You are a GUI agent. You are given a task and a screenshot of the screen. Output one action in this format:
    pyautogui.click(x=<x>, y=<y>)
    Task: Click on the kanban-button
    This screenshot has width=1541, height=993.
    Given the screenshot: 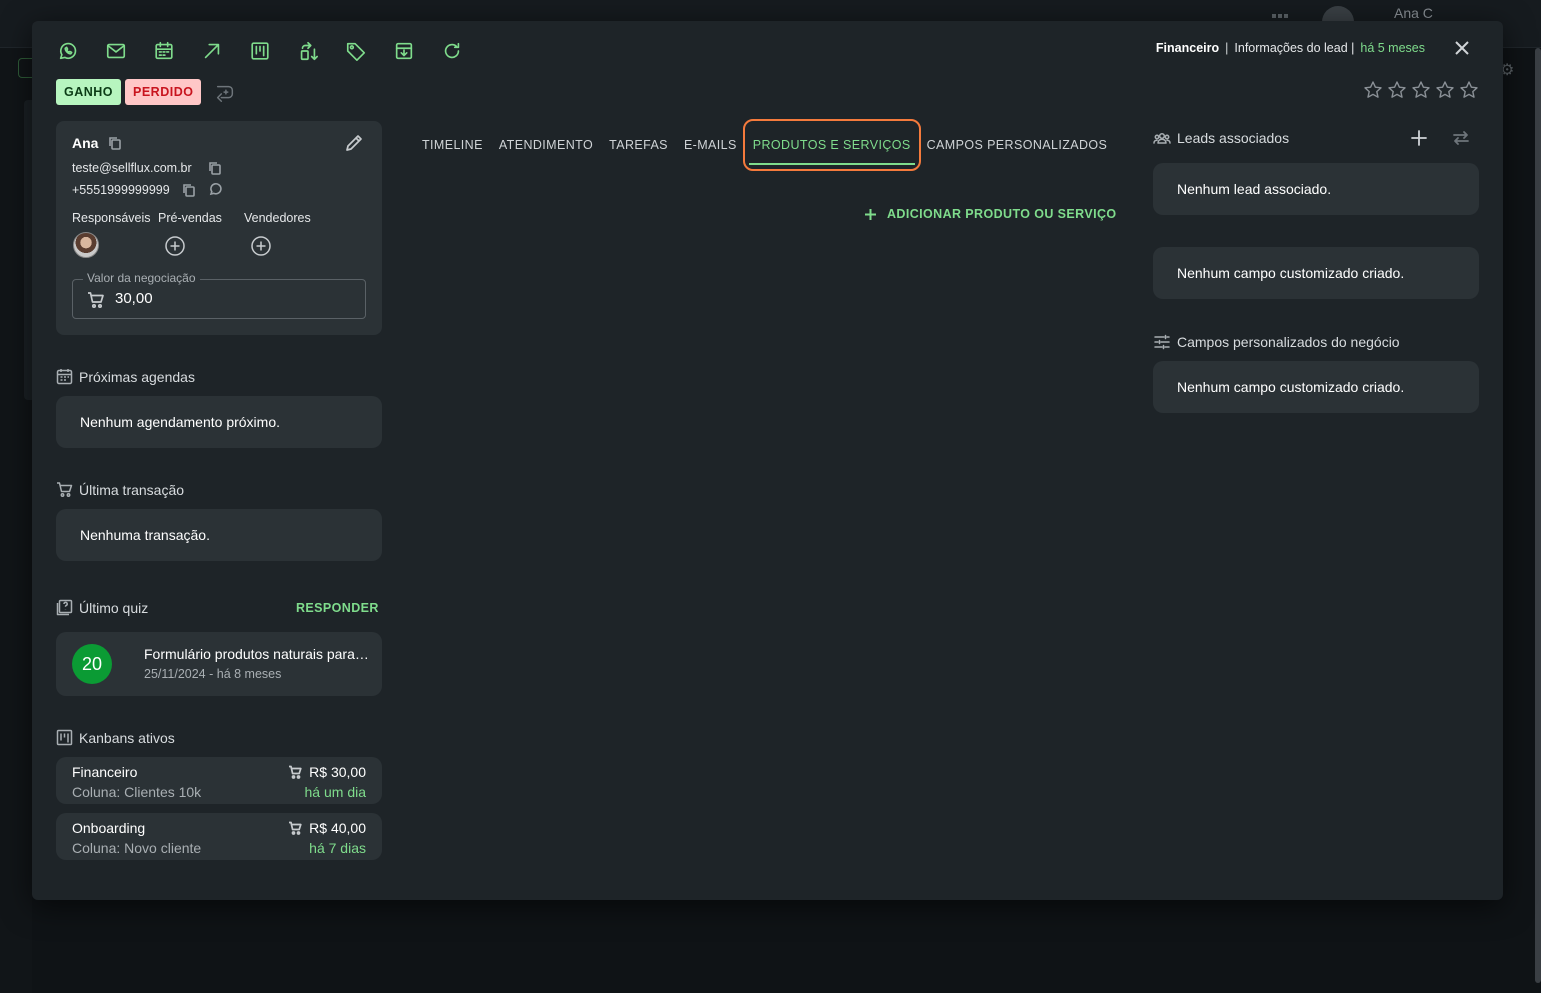 What is the action you would take?
    pyautogui.click(x=260, y=51)
    